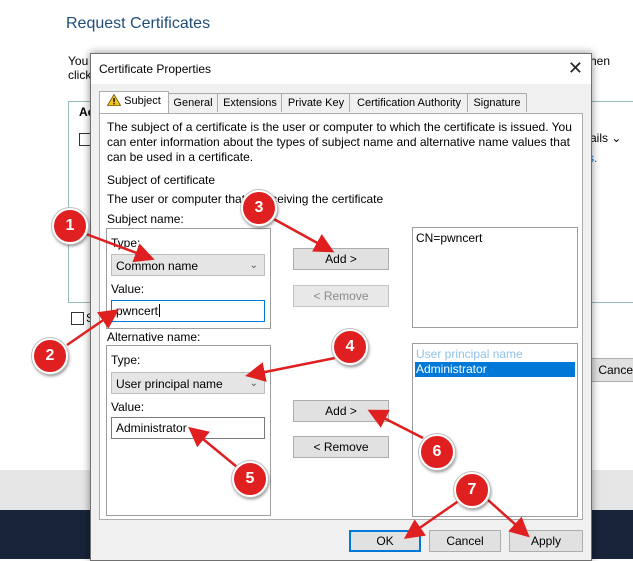 The width and height of the screenshot is (633, 561). What do you see at coordinates (155, 69) in the screenshot?
I see `dialog-title: Certificate Properties` at bounding box center [155, 69].